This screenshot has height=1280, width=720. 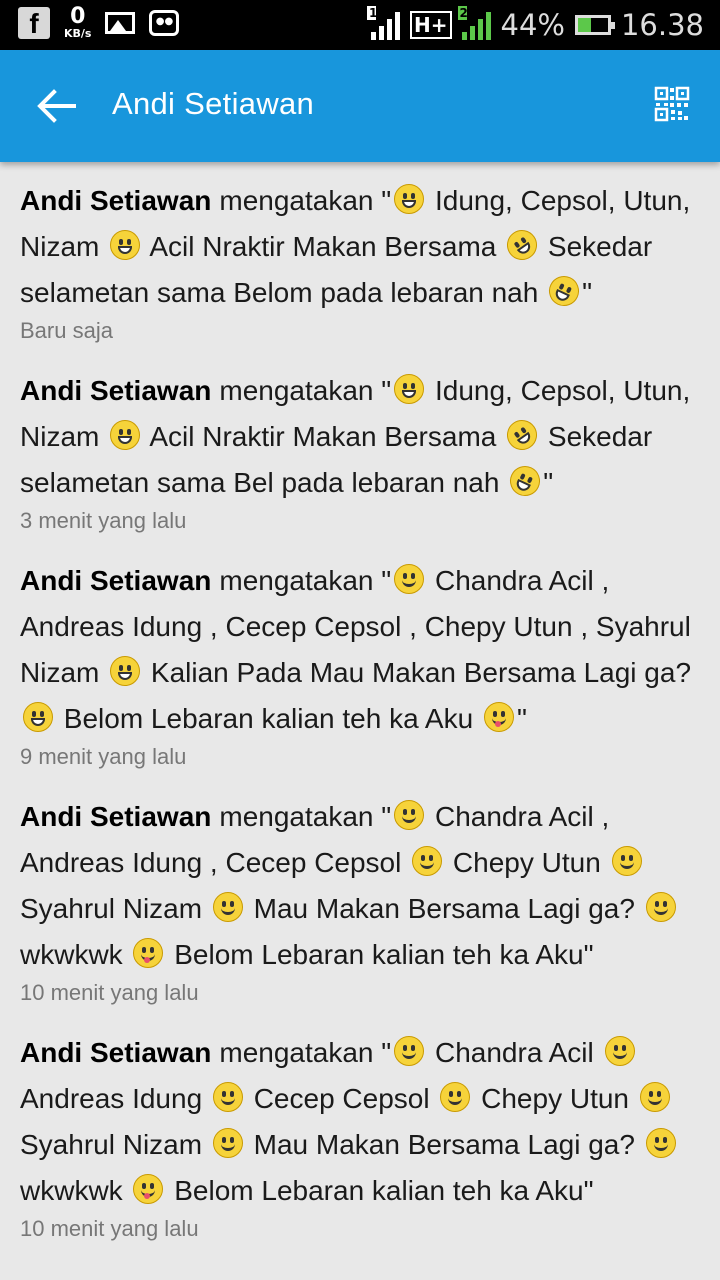 I want to click on battery-percent: 44%, so click(x=532, y=25).